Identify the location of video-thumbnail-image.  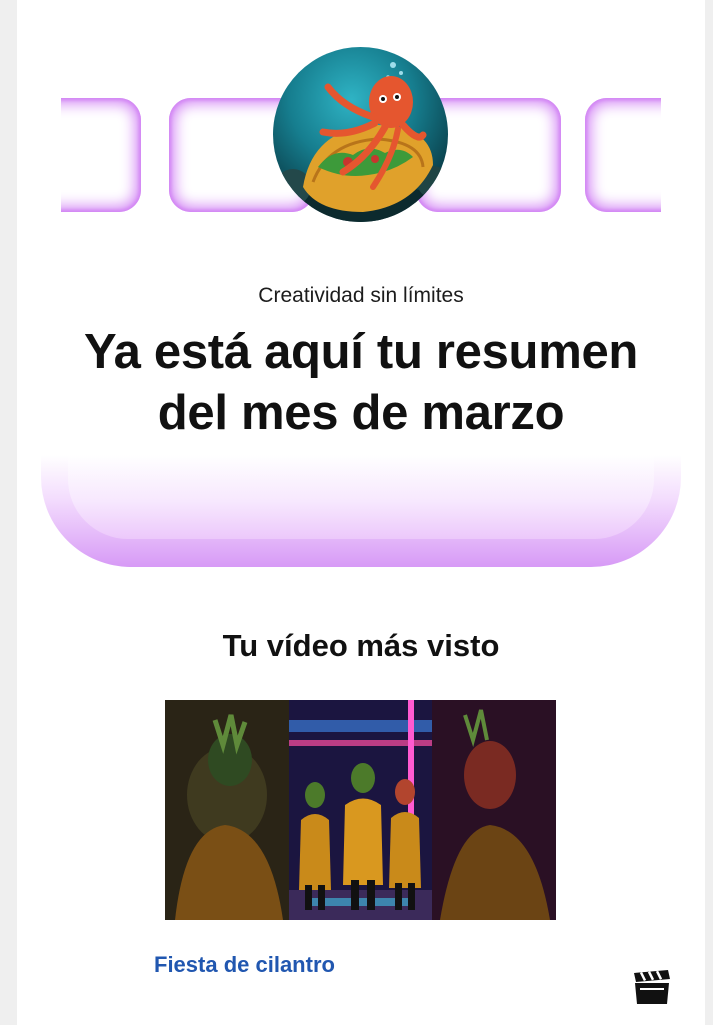
(360, 810).